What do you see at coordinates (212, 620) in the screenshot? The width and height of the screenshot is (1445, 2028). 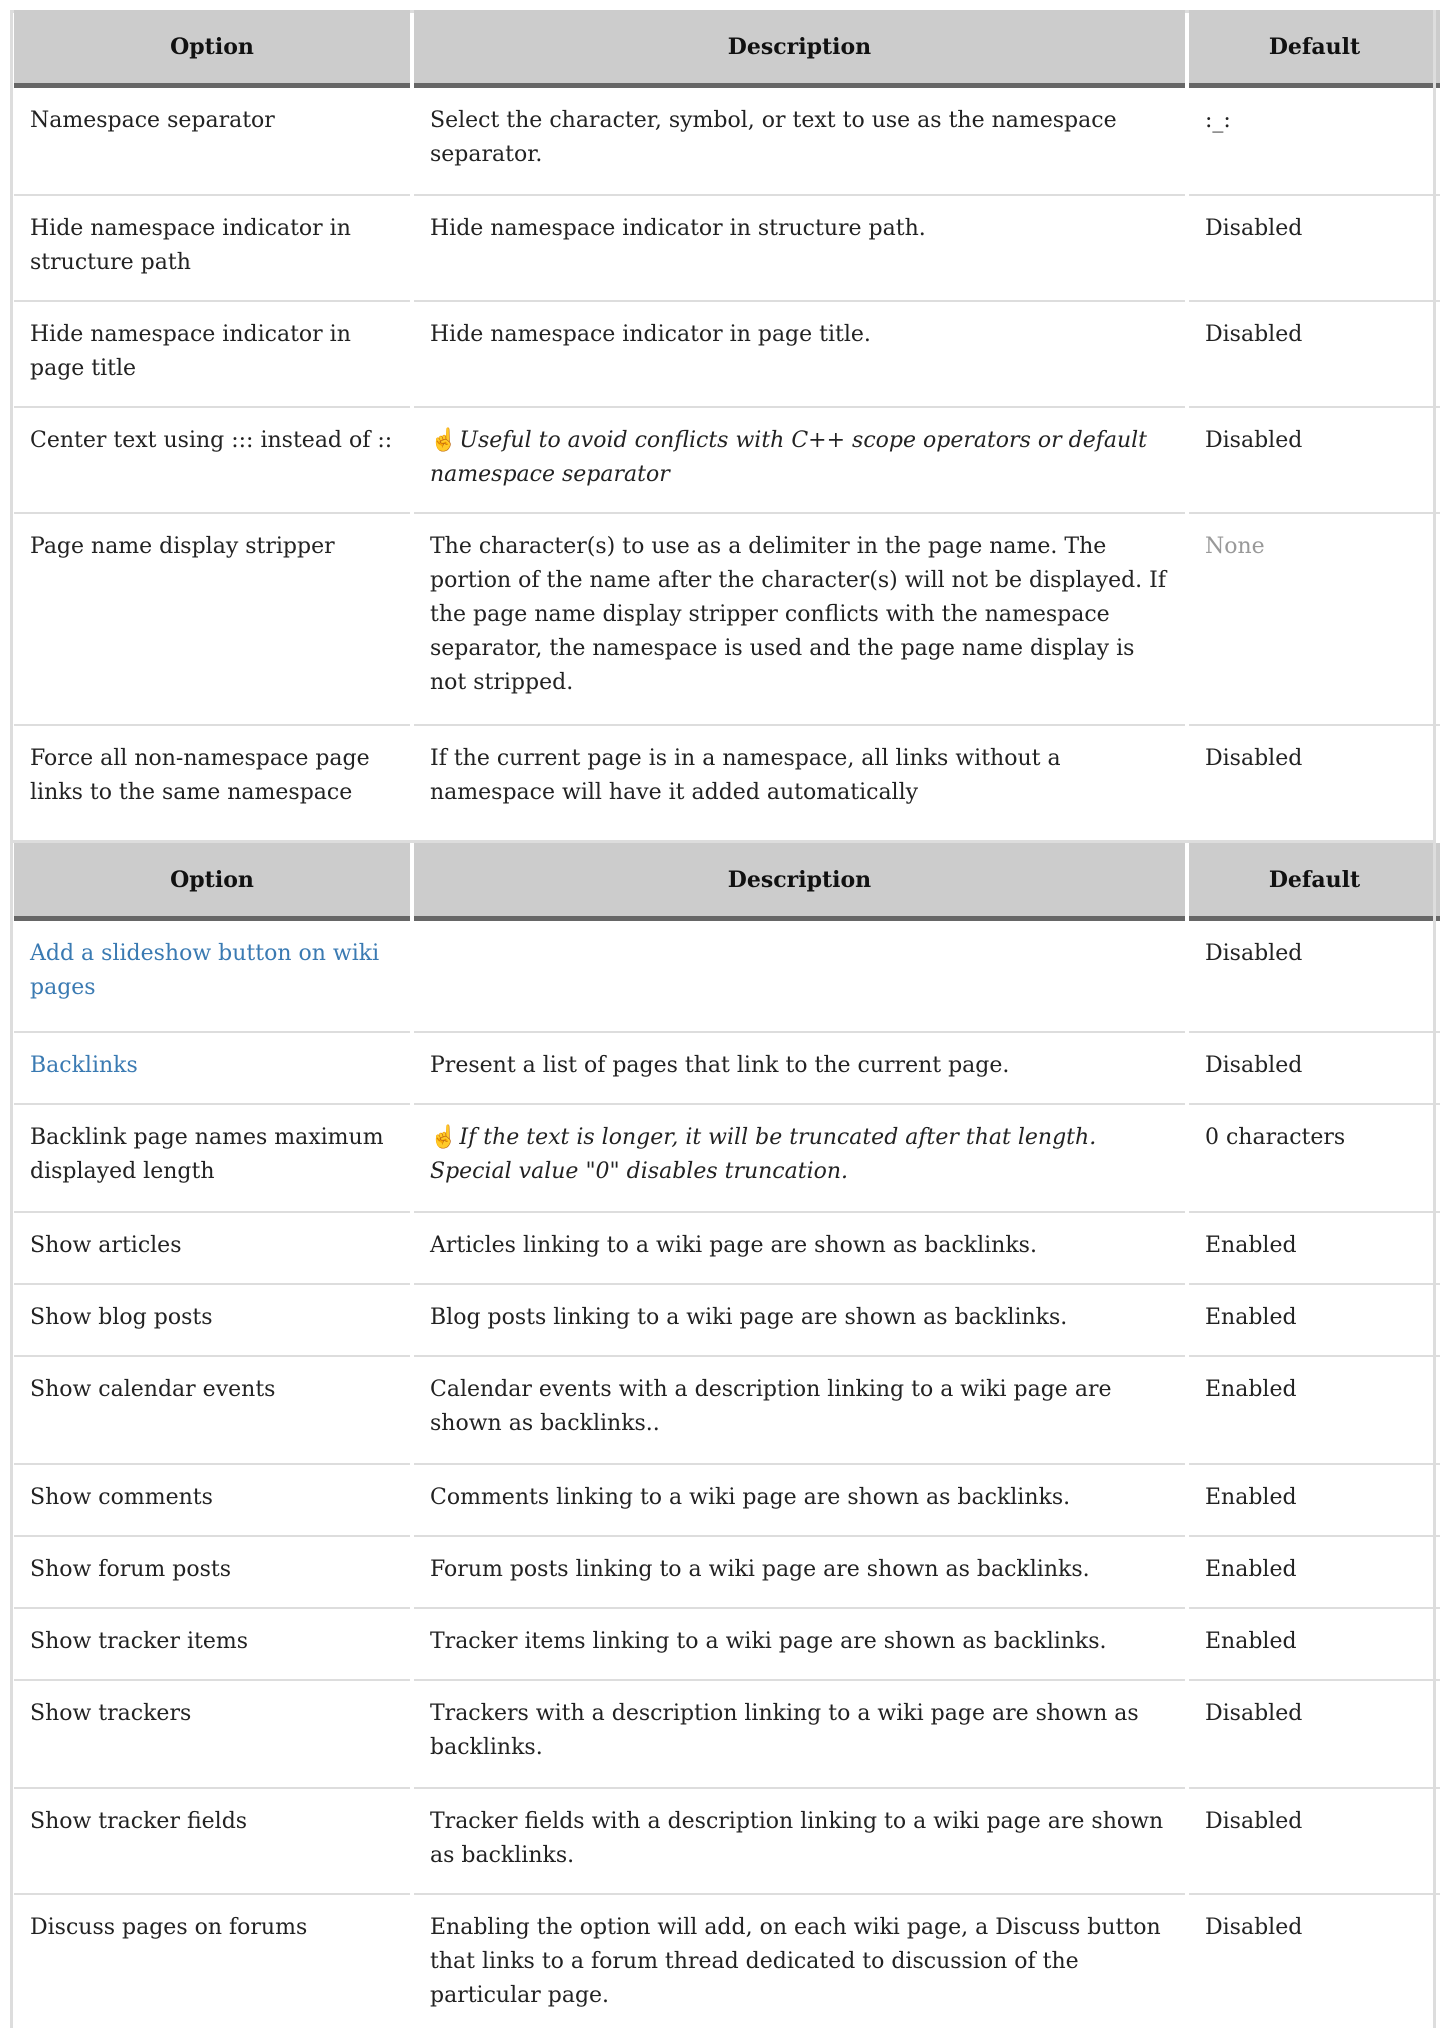 I see `option-cell: Page name display stripper` at bounding box center [212, 620].